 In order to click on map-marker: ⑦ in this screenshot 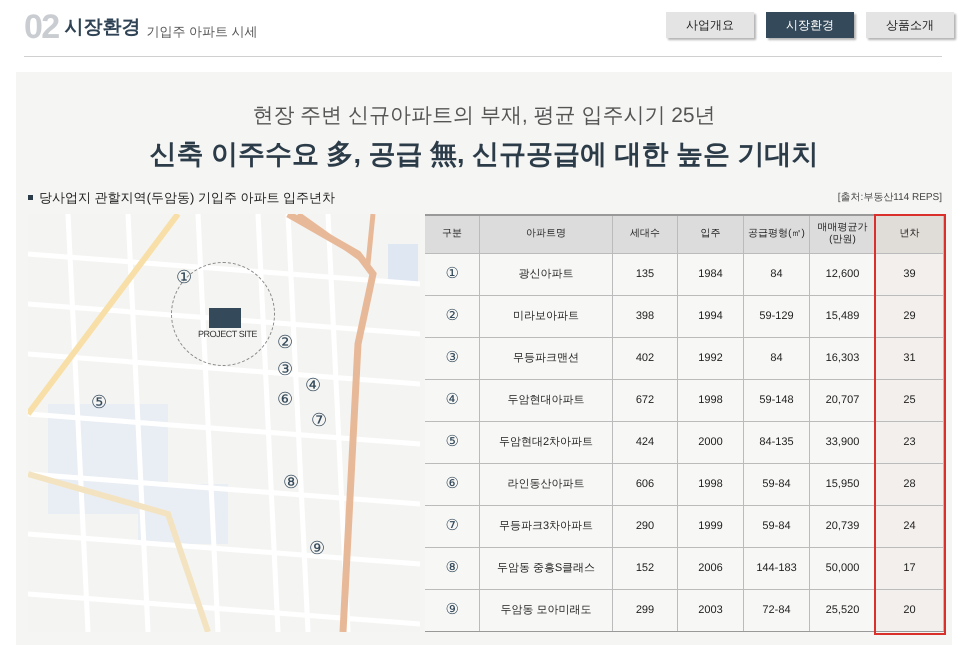, I will do `click(319, 419)`.